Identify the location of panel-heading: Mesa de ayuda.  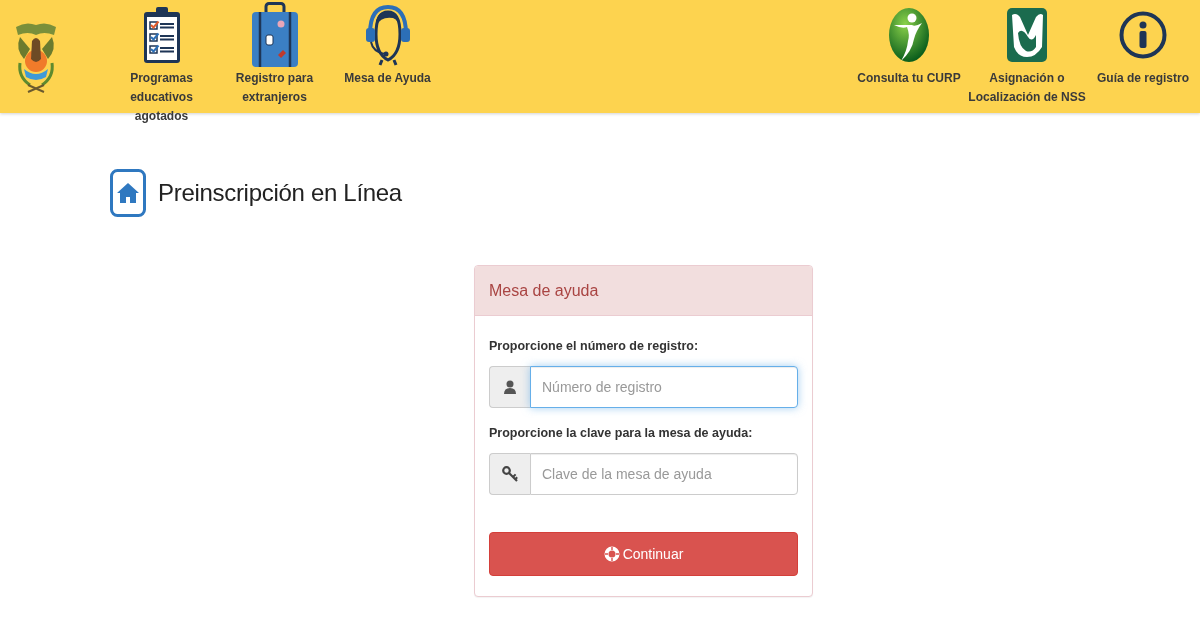
(643, 291).